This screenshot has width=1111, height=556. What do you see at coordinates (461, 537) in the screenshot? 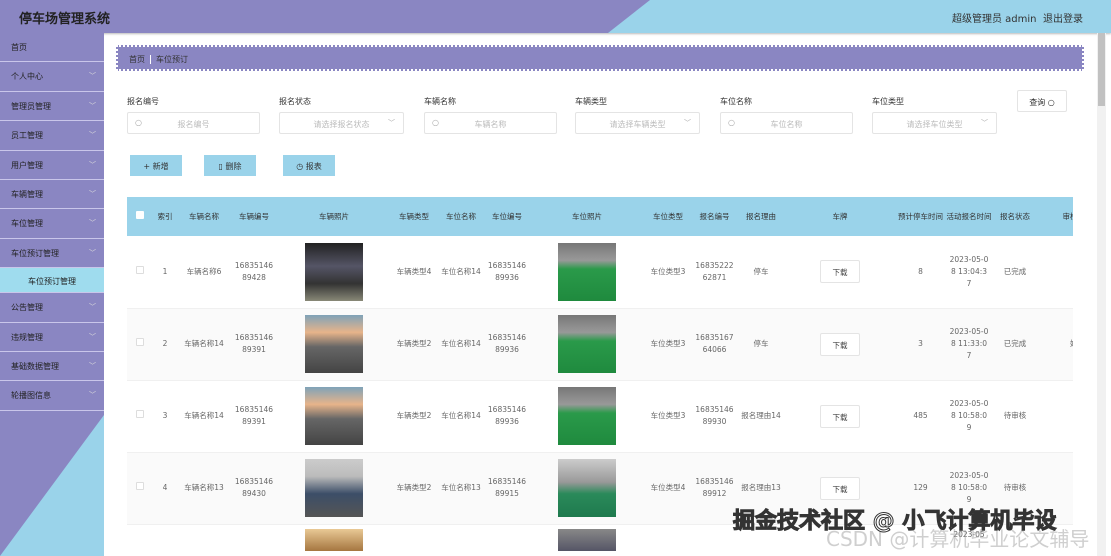
I see `cell-spot-name` at bounding box center [461, 537].